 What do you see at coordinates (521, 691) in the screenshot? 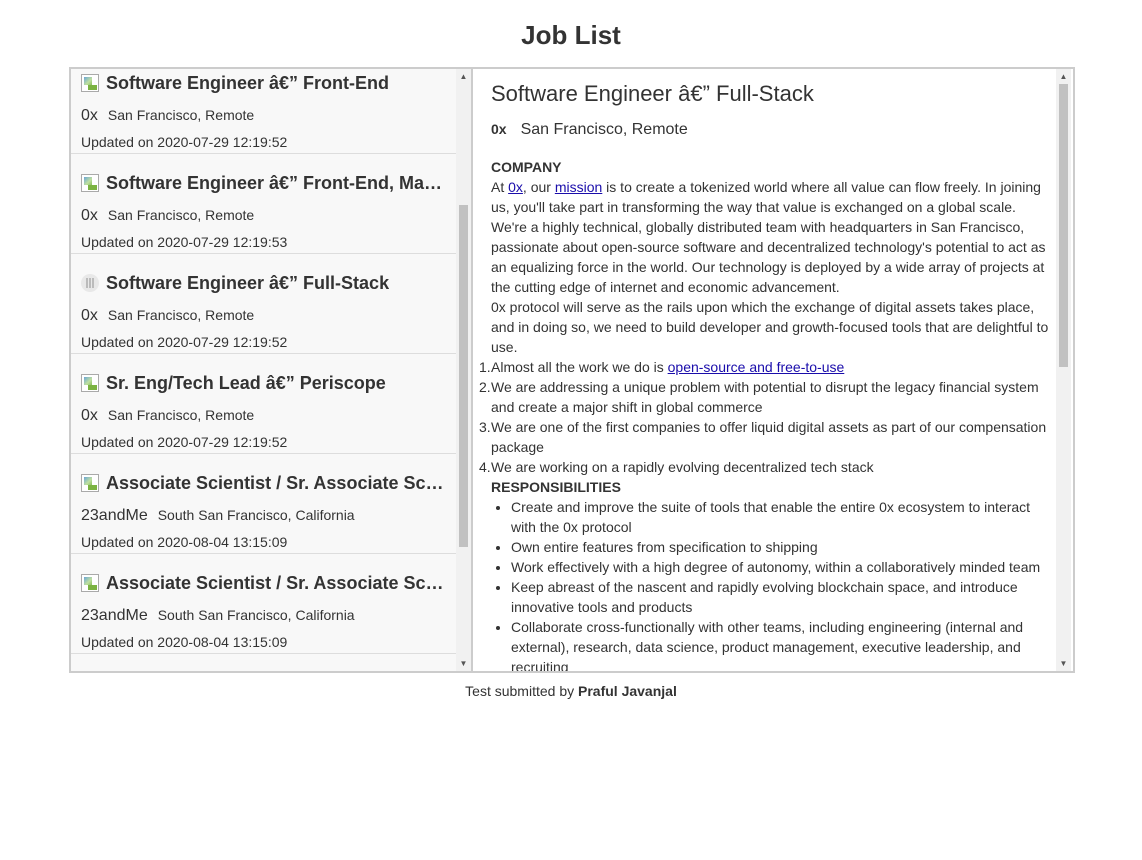
I see `footer-prefix: Test submitted by` at bounding box center [521, 691].